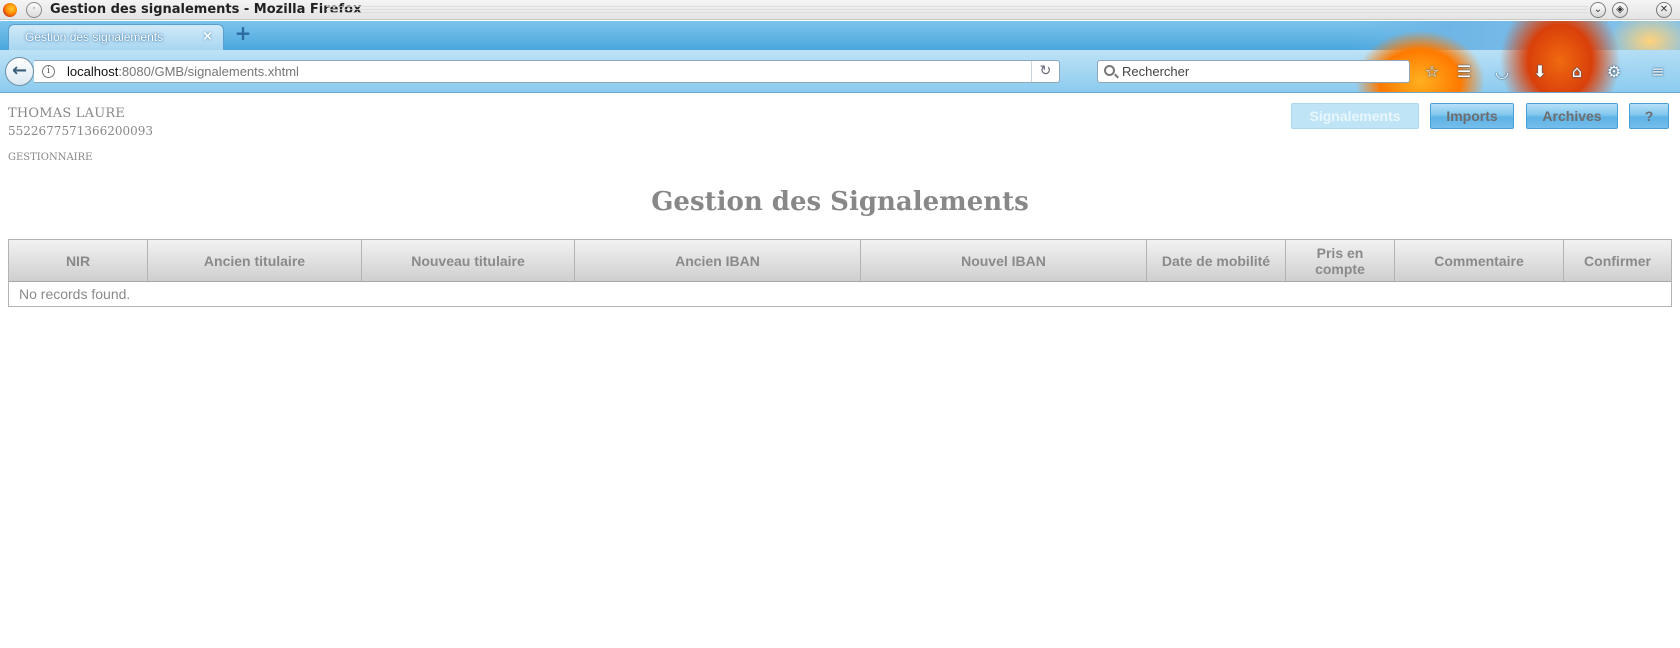  Describe the element at coordinates (840, 202) in the screenshot. I see `page-title: Gestion des Signalements` at that location.